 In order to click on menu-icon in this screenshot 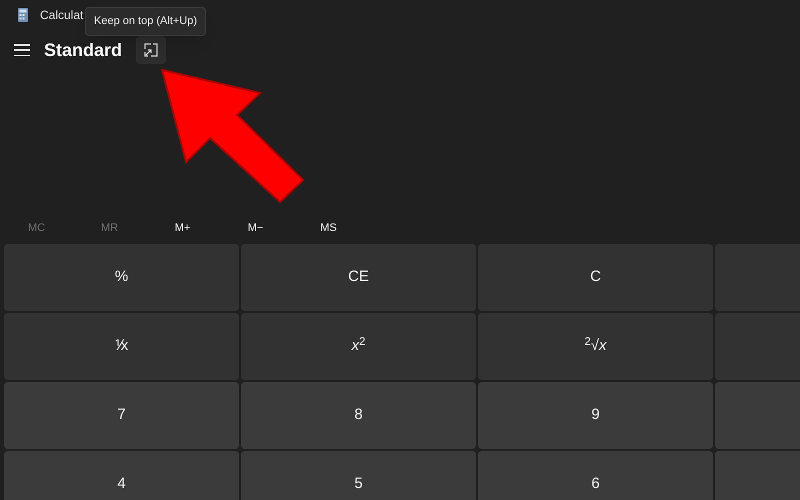, I will do `click(22, 50)`.